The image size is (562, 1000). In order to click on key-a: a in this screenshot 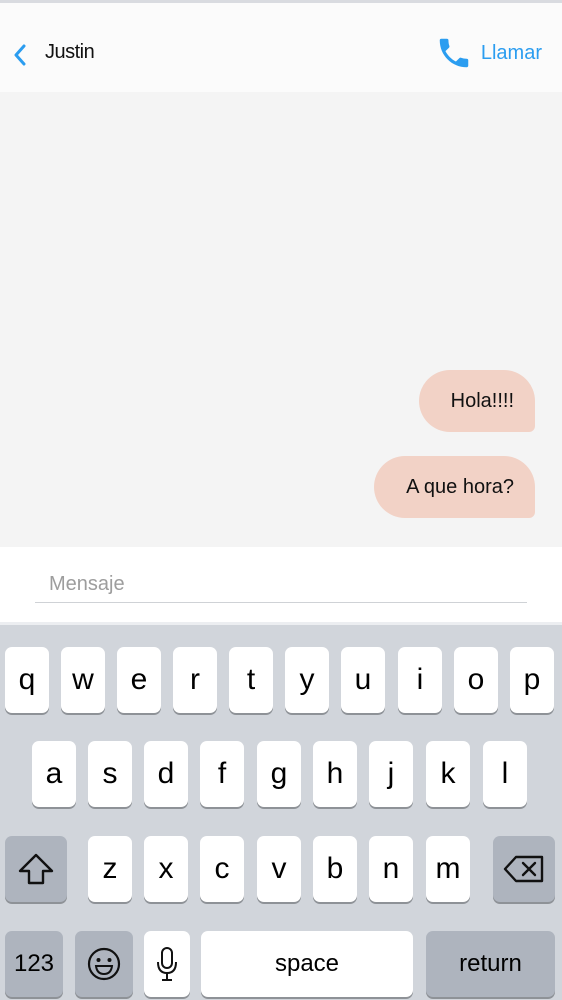, I will do `click(54, 774)`.